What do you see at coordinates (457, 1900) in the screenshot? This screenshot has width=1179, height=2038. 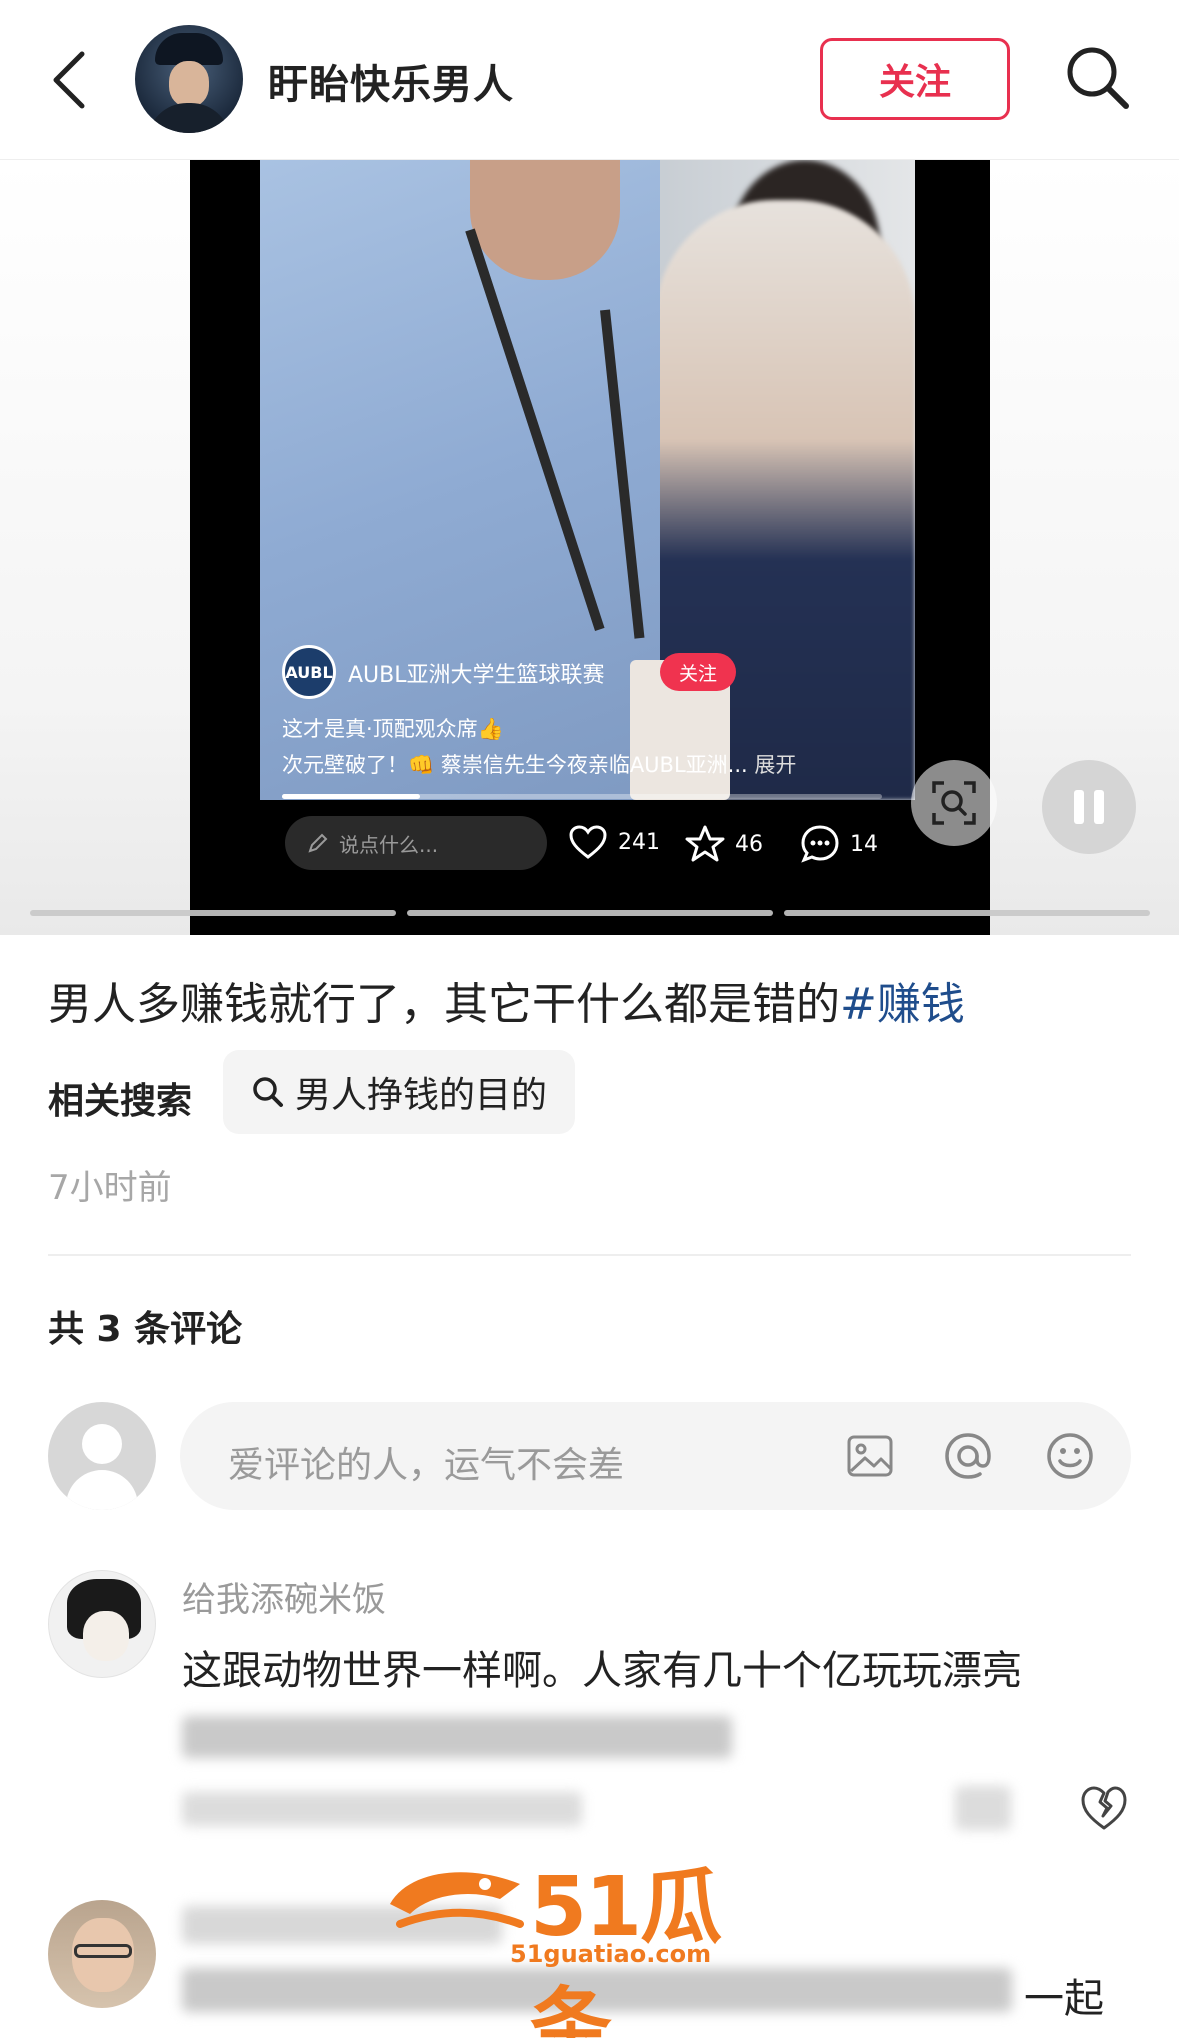 I see `fish-logo-icon` at bounding box center [457, 1900].